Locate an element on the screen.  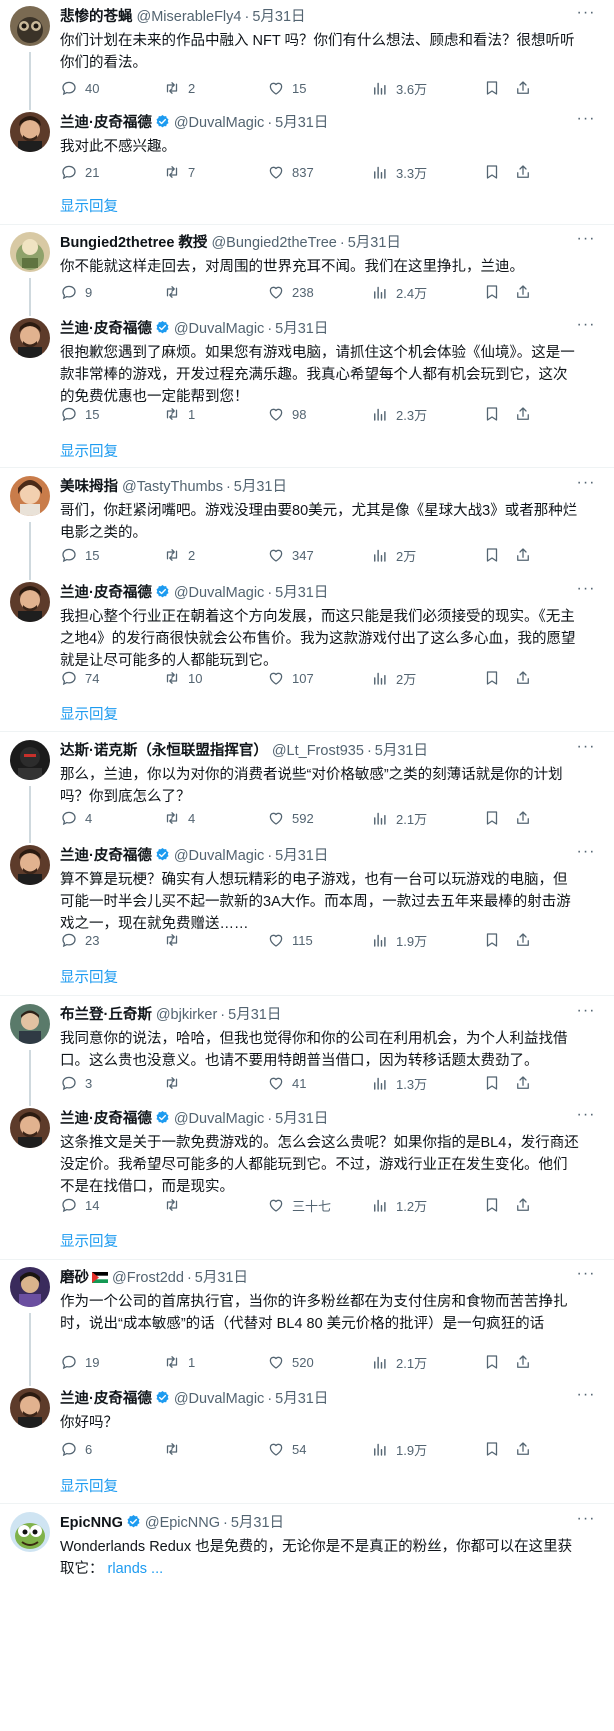
author-handle: @EpicNNG is located at coordinates (182, 1523).